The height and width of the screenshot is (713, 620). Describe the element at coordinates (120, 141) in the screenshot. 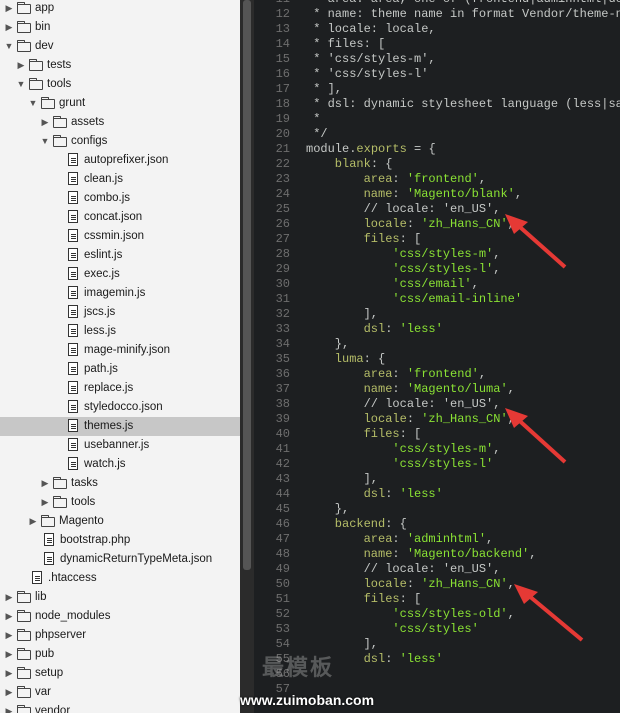

I see `tree-folder-configs: ▼ configs` at that location.